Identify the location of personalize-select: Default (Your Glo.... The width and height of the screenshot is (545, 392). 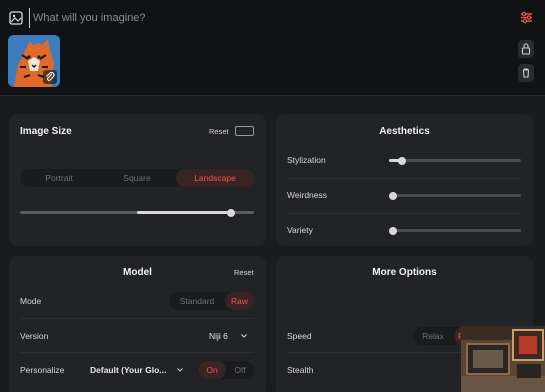
(128, 370).